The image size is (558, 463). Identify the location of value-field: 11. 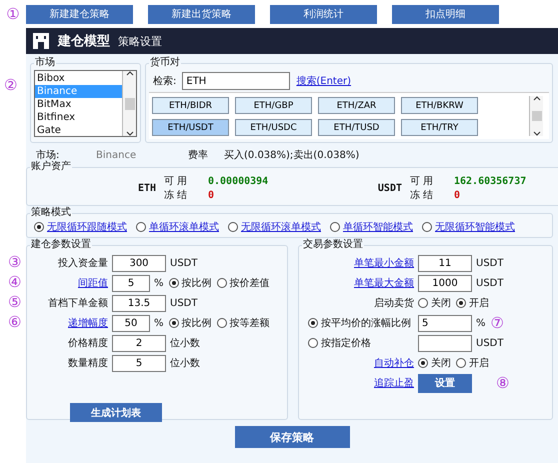
(445, 263).